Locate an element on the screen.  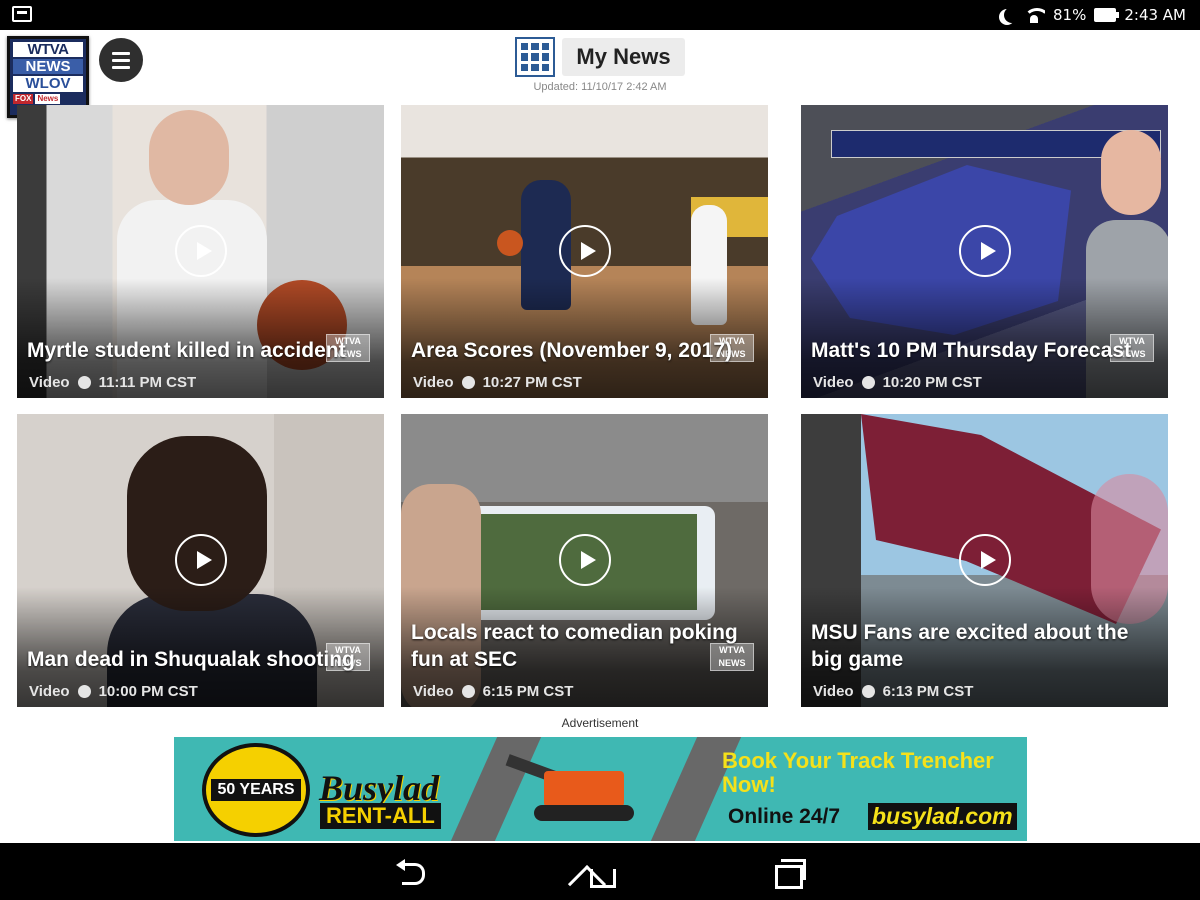
logo-fox-news: FOX News is located at coordinates (48, 99).